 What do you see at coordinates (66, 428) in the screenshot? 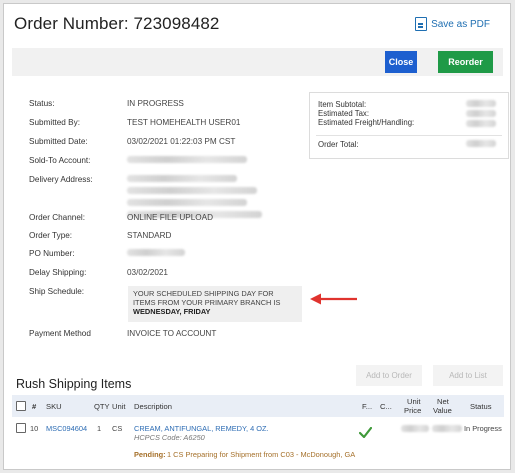
I see `sku-link: MSC094604` at bounding box center [66, 428].